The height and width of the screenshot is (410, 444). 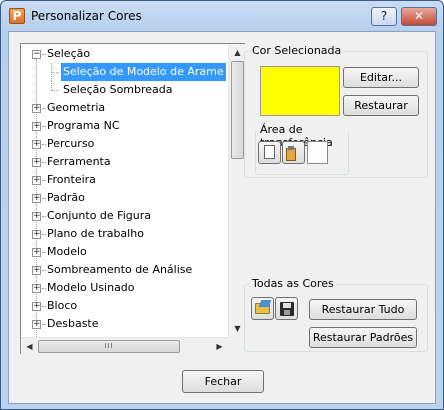 I want to click on selected-color-group-label: Cor Selecionada, so click(x=297, y=50).